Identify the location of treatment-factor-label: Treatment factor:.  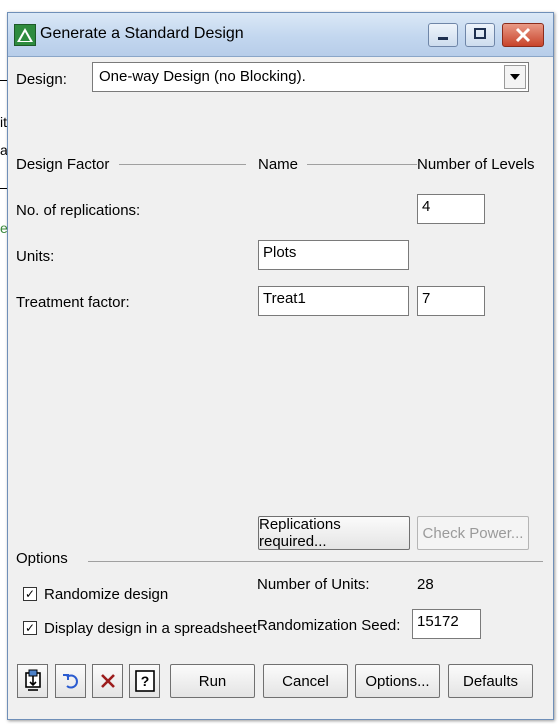
(73, 302).